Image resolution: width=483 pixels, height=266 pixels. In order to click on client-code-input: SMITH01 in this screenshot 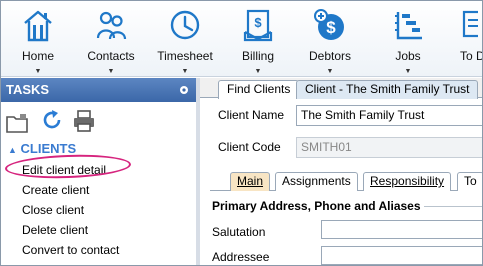, I will do `click(389, 147)`.